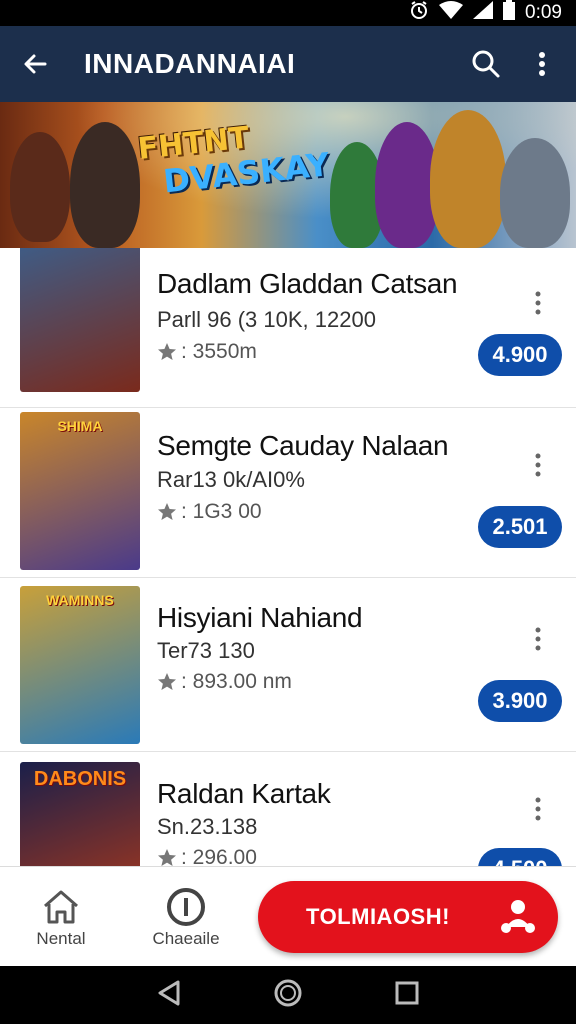 Image resolution: width=576 pixels, height=1024 pixels. Describe the element at coordinates (80, 320) in the screenshot. I see `game-thumbnail` at that location.